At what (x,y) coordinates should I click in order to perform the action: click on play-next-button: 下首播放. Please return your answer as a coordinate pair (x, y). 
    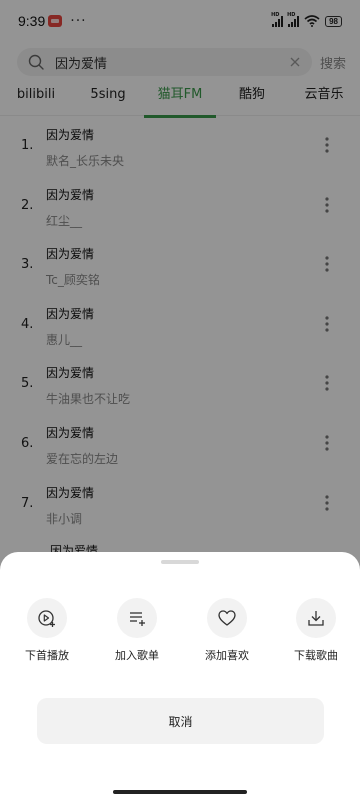
    Looking at the image, I should click on (47, 630).